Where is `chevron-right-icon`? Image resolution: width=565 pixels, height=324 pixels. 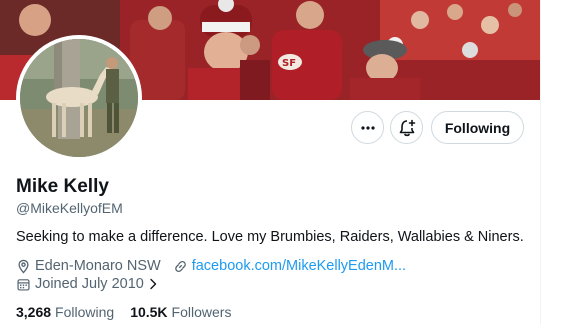
chevron-right-icon is located at coordinates (153, 284).